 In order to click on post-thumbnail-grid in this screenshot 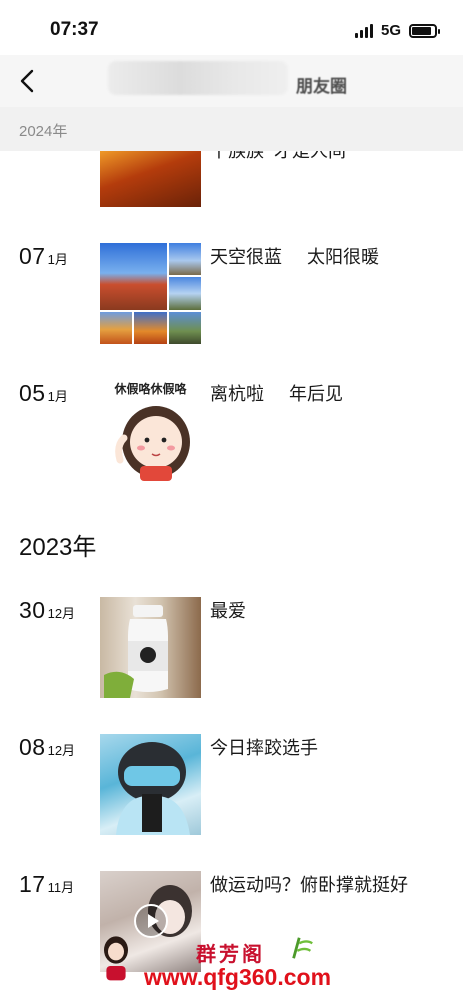, I will do `click(150, 293)`.